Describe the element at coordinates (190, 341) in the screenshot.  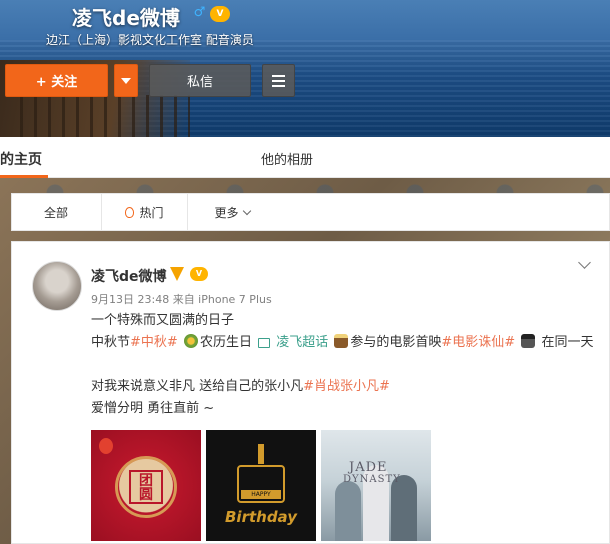
I see `mooncake-emoji-icon` at that location.